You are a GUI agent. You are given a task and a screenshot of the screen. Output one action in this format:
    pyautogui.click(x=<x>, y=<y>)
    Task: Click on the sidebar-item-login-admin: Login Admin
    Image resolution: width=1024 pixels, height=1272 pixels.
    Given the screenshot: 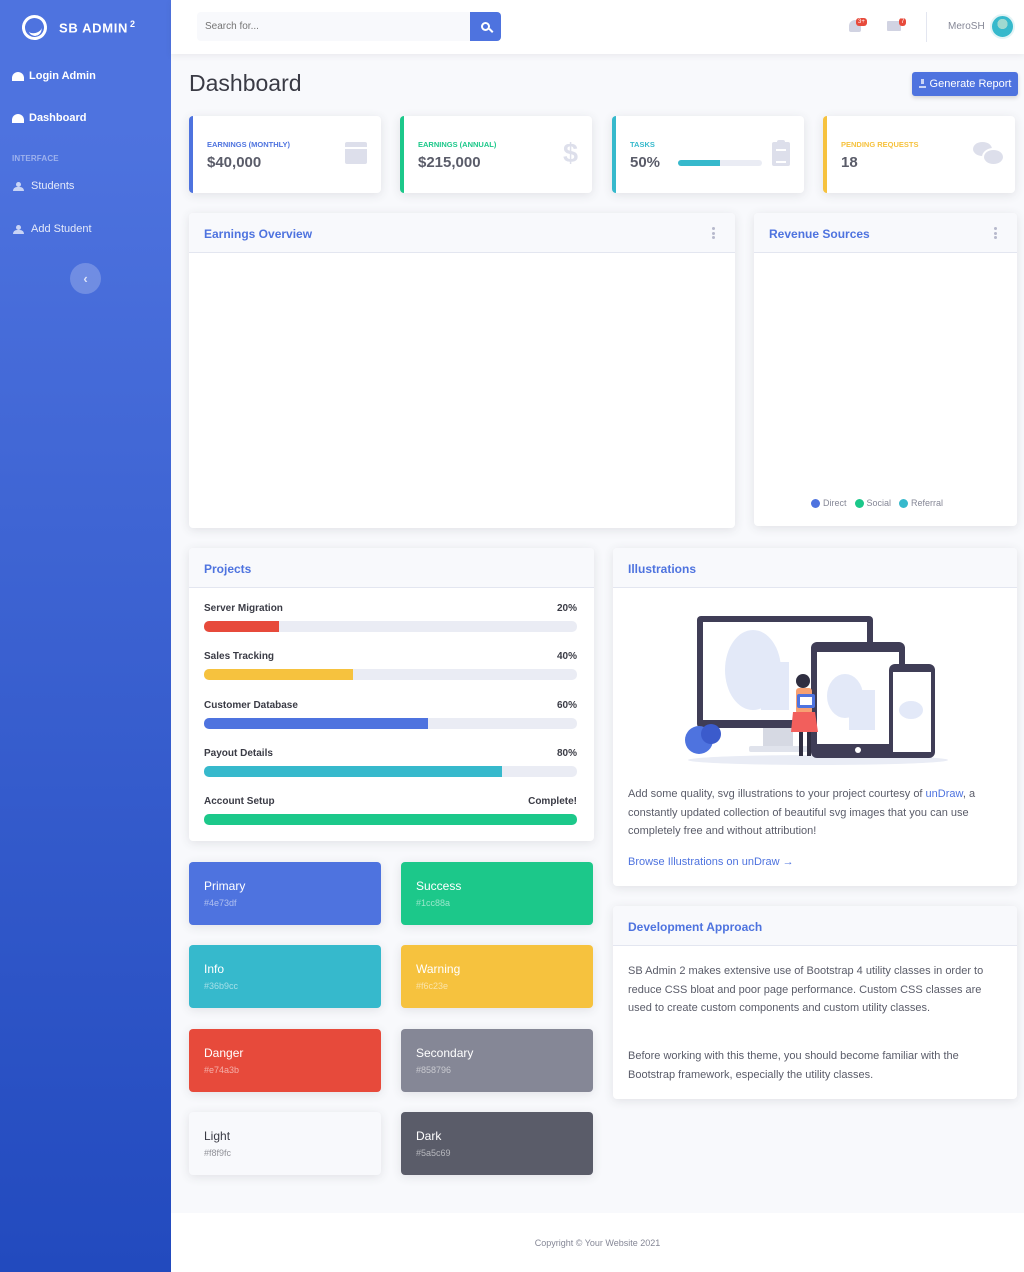 What is the action you would take?
    pyautogui.click(x=54, y=76)
    